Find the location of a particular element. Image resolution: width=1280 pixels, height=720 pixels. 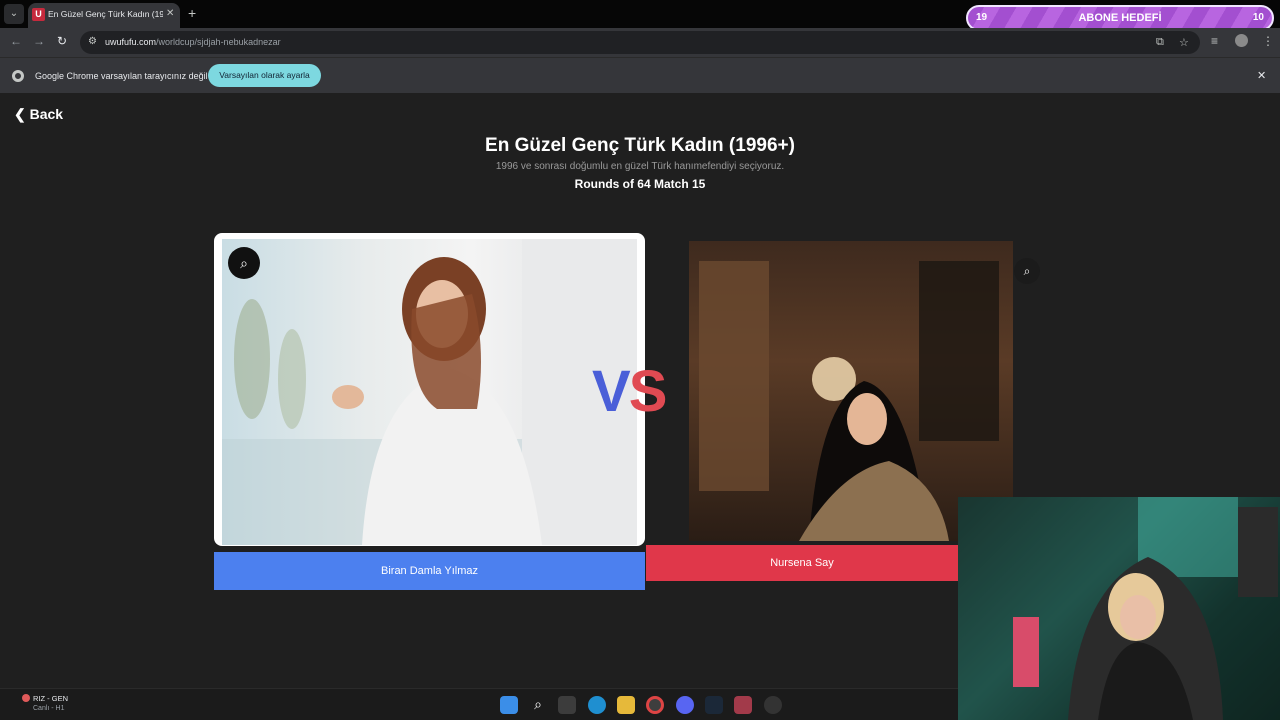

round-label: Rounds of 64 Match 15 is located at coordinates (640, 184).